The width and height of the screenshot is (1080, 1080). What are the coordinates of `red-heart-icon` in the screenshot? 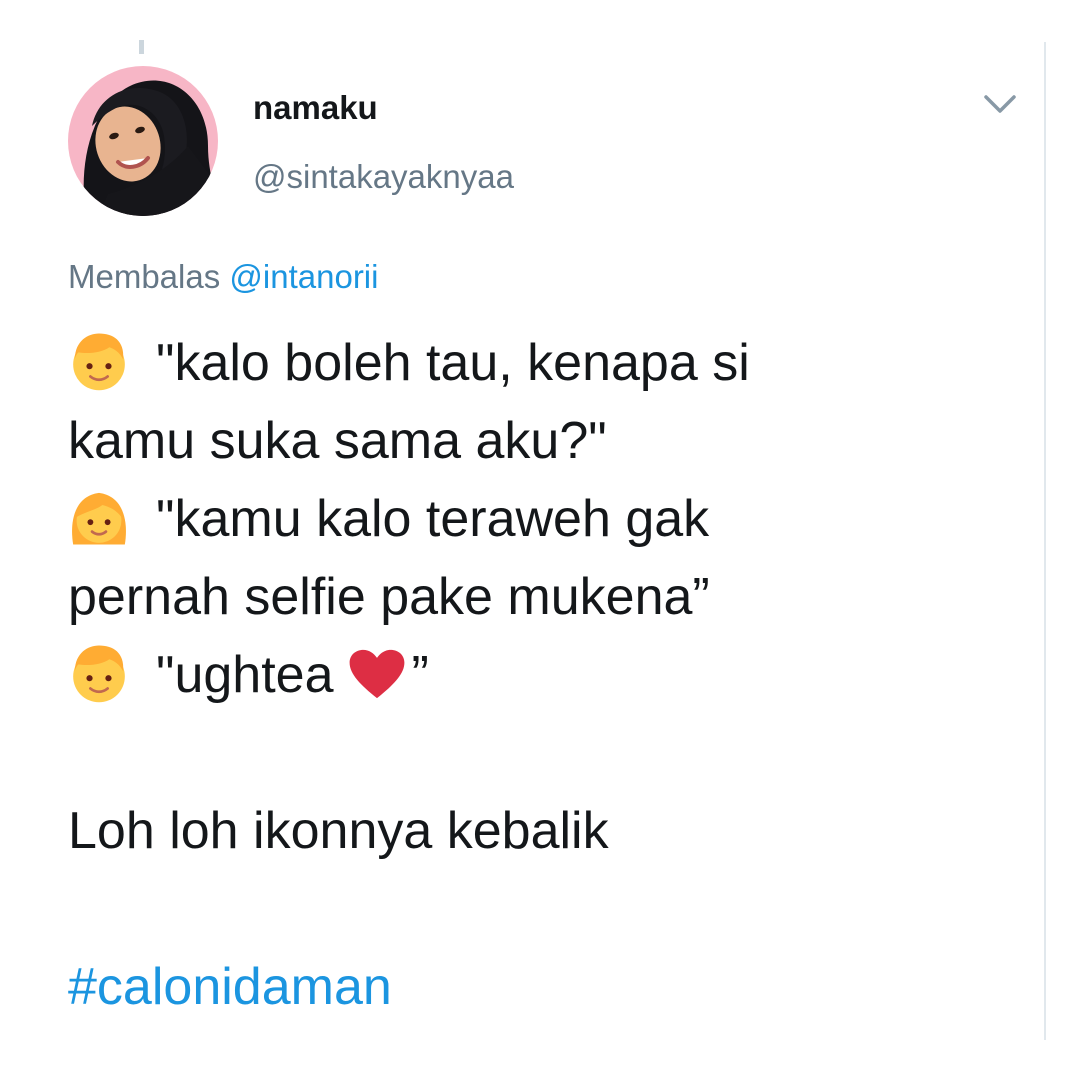 It's located at (376, 674).